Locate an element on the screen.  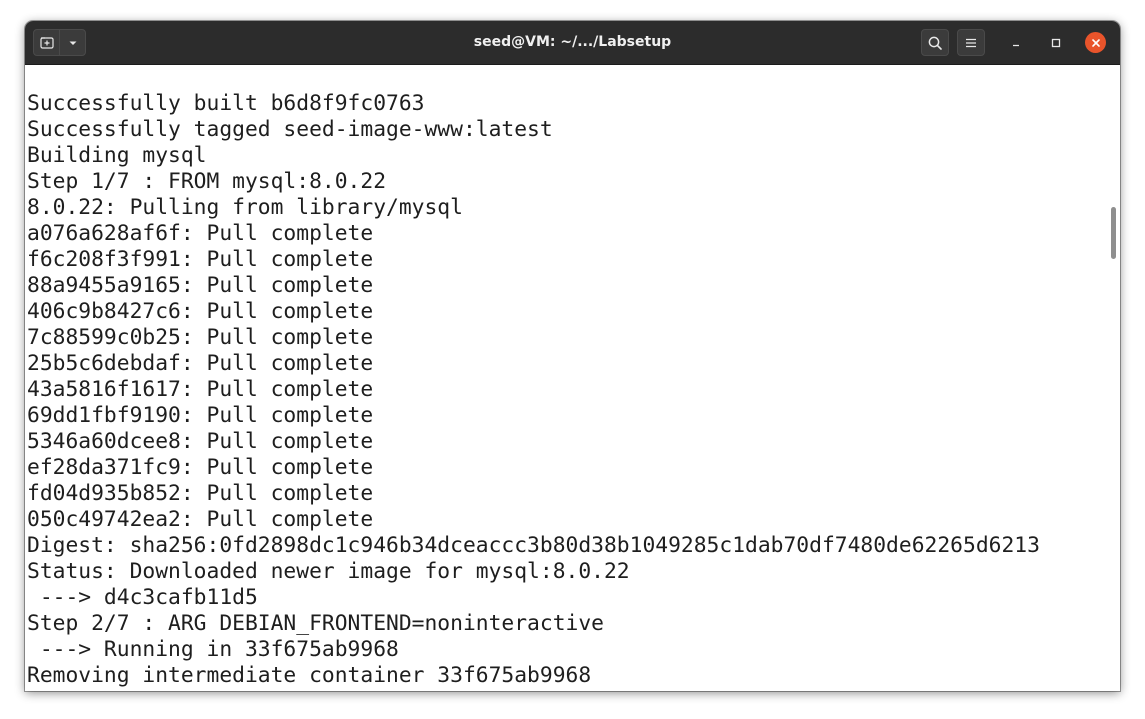
close-icon is located at coordinates (1095, 42).